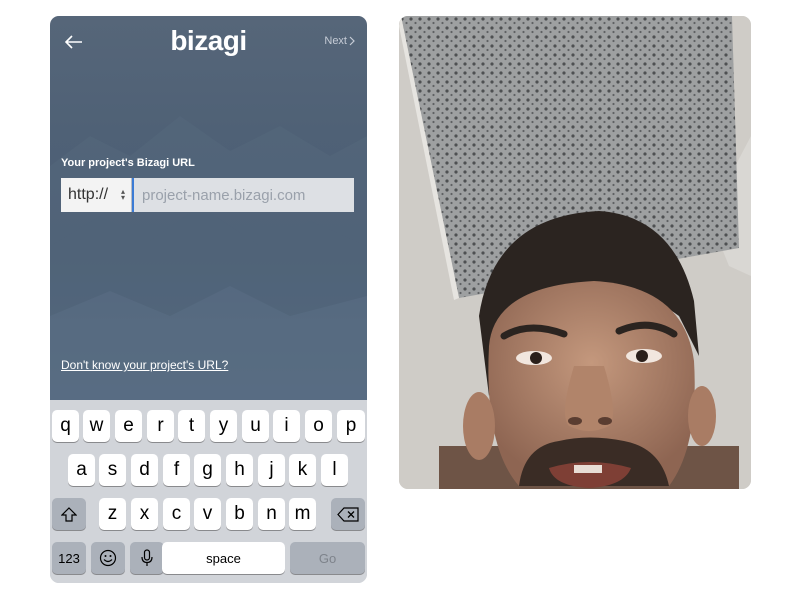  Describe the element at coordinates (207, 514) in the screenshot. I see `key-v: v` at that location.